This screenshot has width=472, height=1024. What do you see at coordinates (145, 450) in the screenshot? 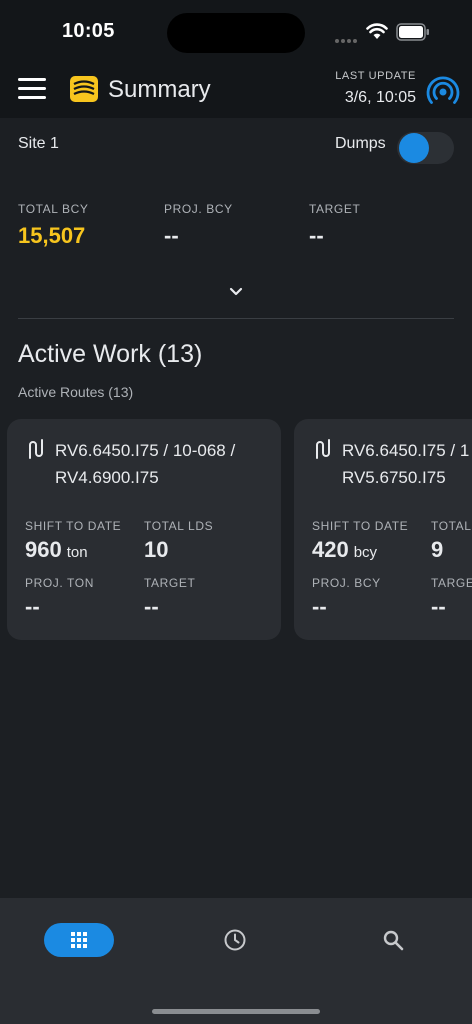
I see `route-name-line1: RV6.6450.I75 / 10-068 /` at bounding box center [145, 450].